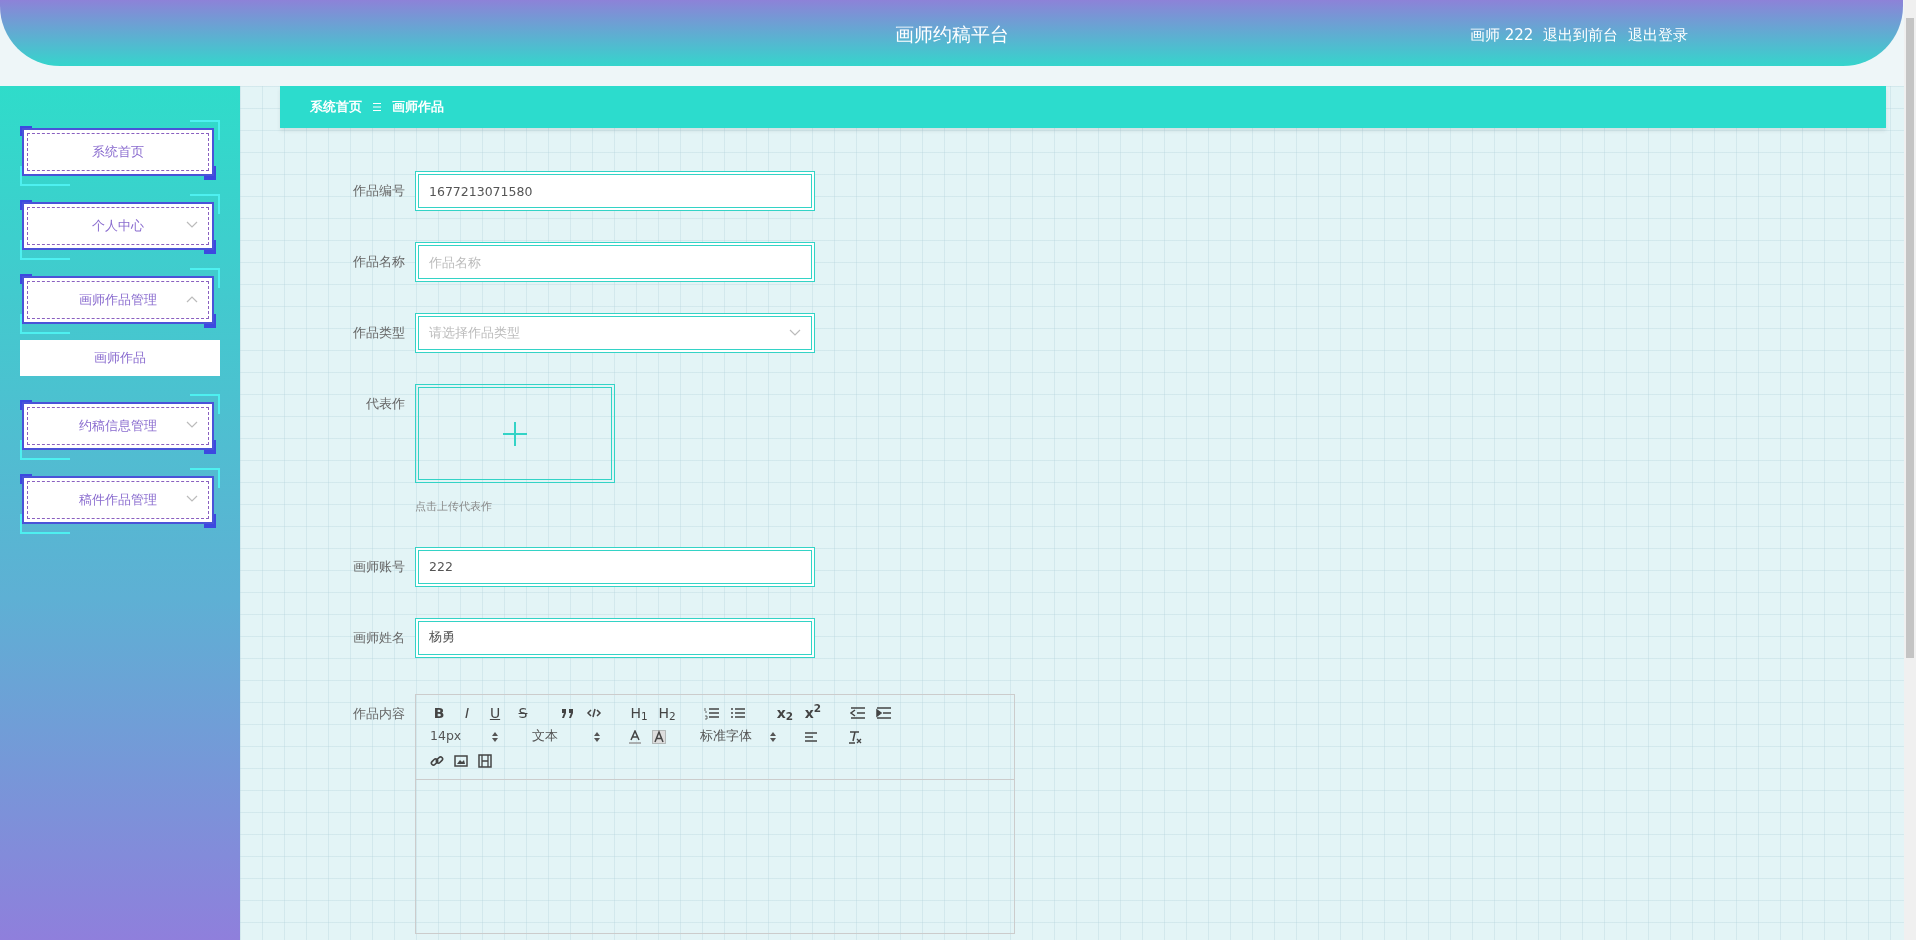 This screenshot has height=940, width=1916. I want to click on video-icon, so click(485, 760).